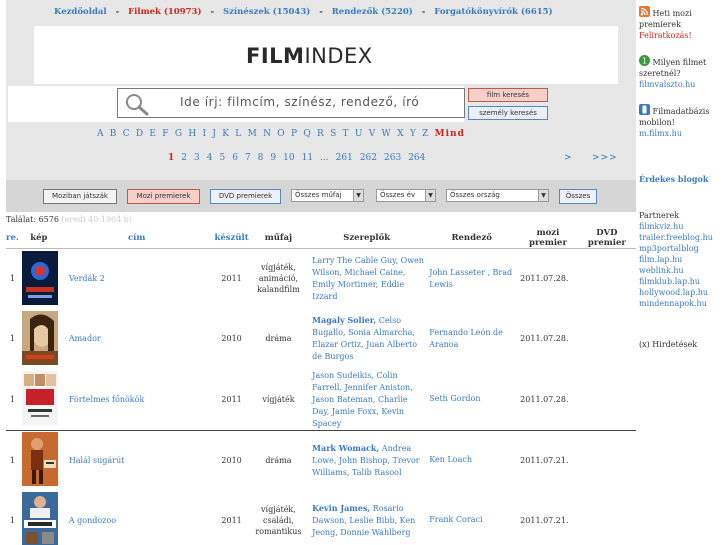 Image resolution: width=727 pixels, height=545 pixels. I want to click on row-title-link: Förtelmes főnökök, so click(107, 399).